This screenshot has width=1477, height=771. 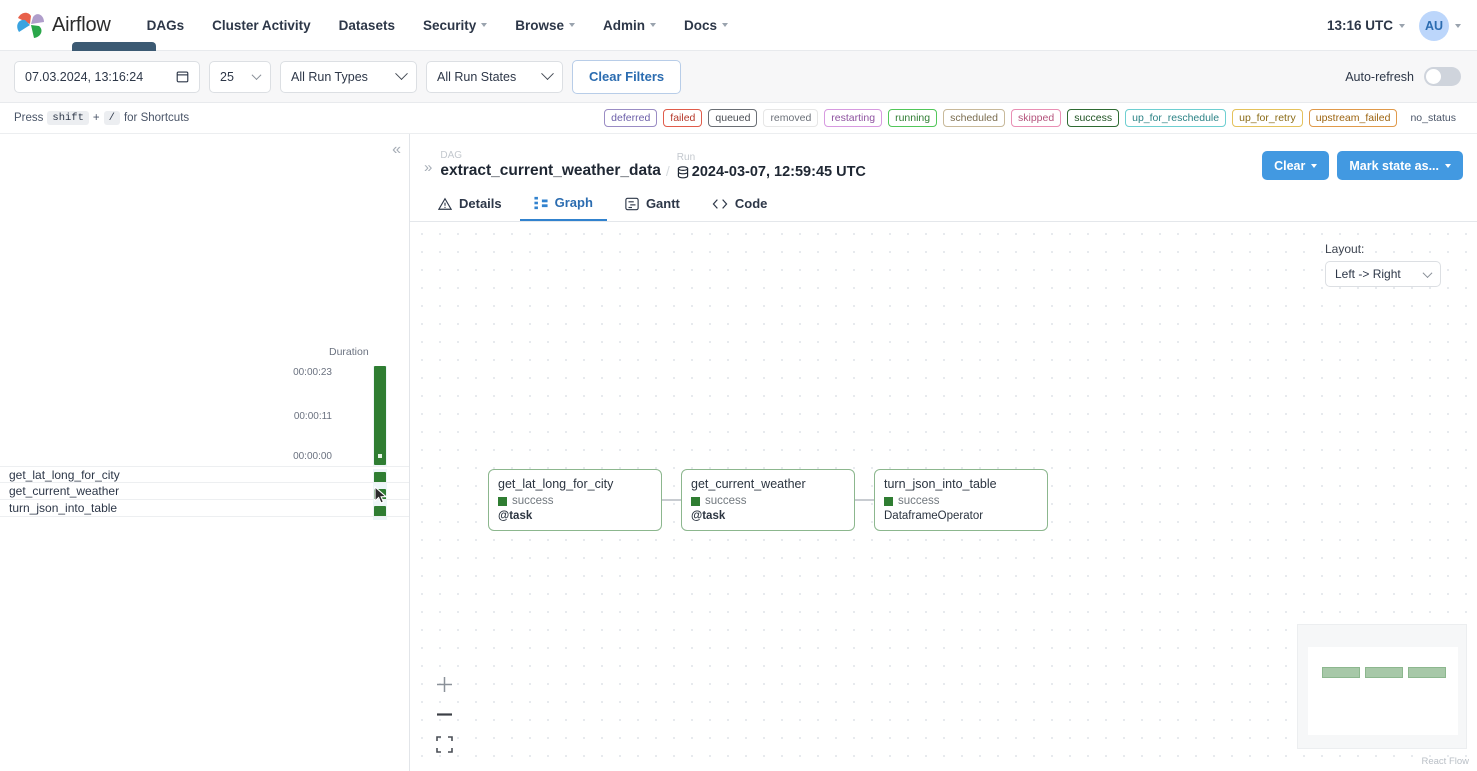 What do you see at coordinates (348, 76) in the screenshot?
I see `run-type-select: All Run Types` at bounding box center [348, 76].